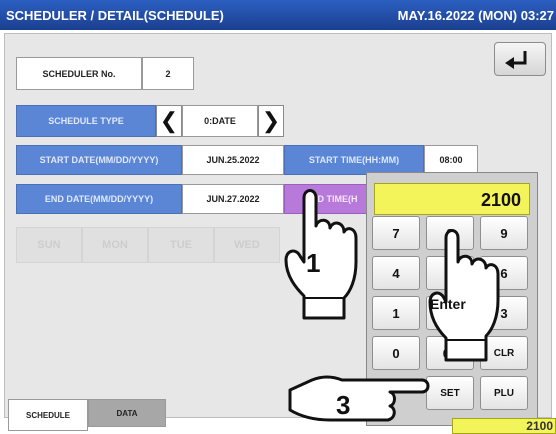 This screenshot has width=556, height=434. I want to click on back-button, so click(520, 59).